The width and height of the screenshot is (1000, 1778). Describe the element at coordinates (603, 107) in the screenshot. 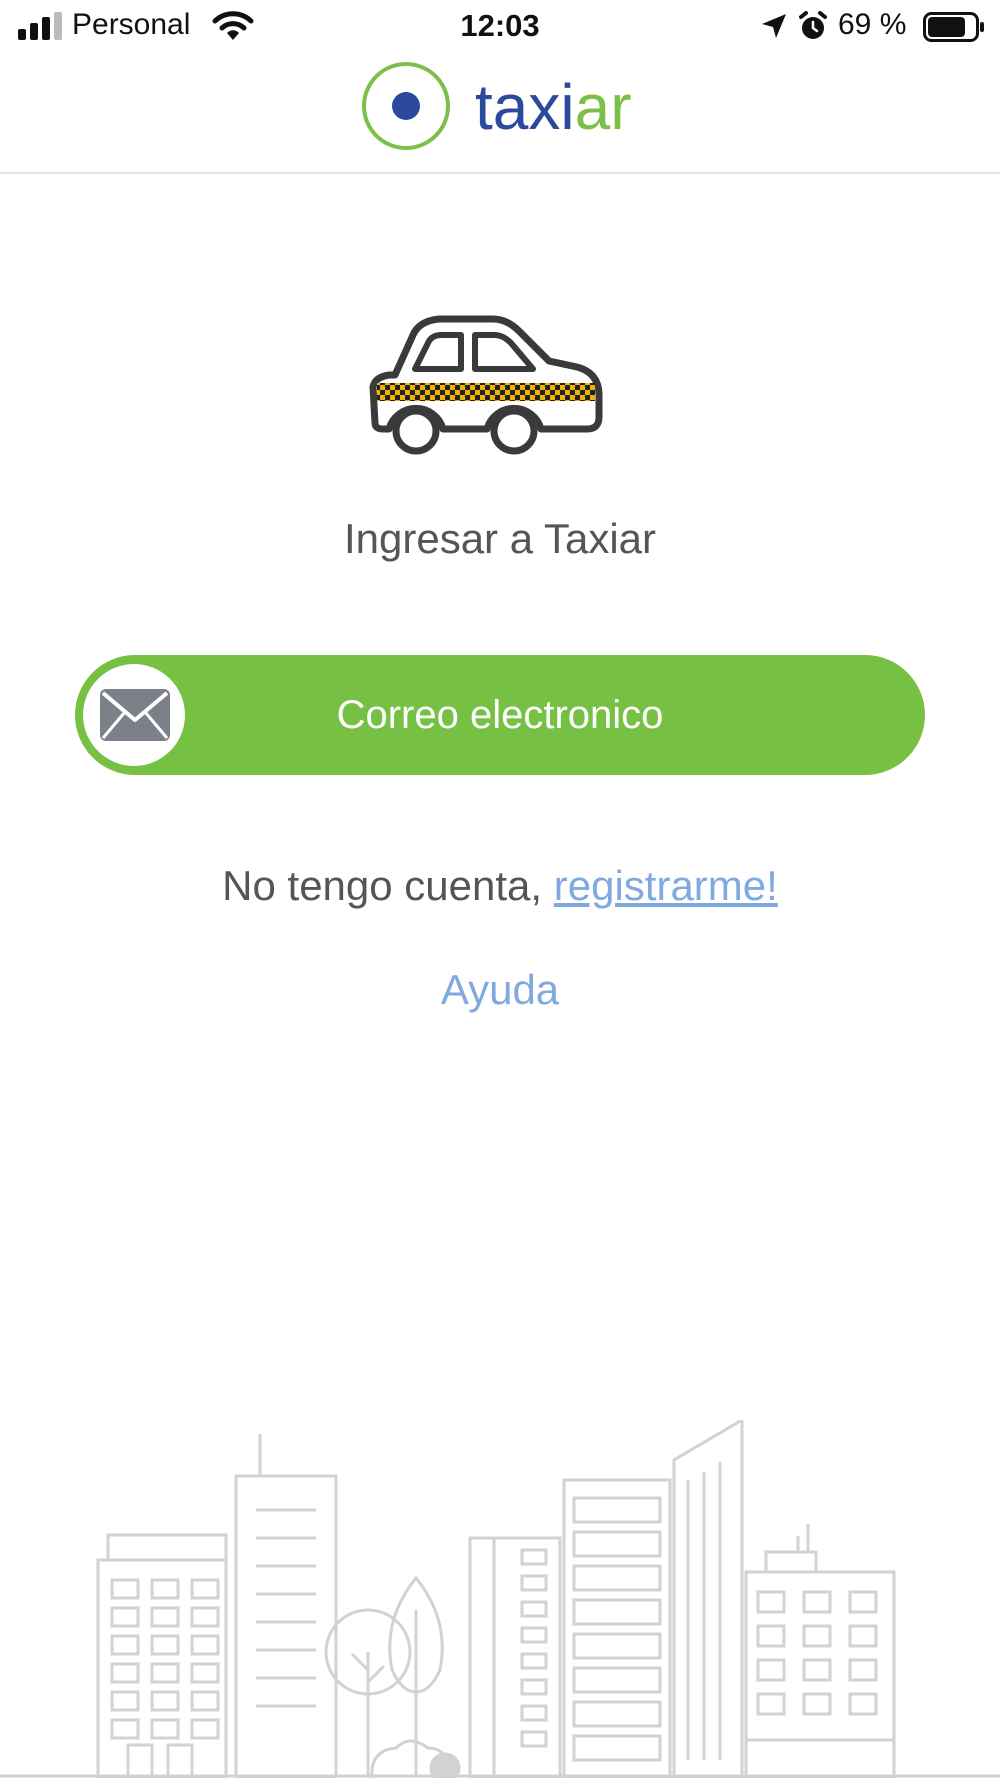

I see `logo-text-accent: ar` at that location.